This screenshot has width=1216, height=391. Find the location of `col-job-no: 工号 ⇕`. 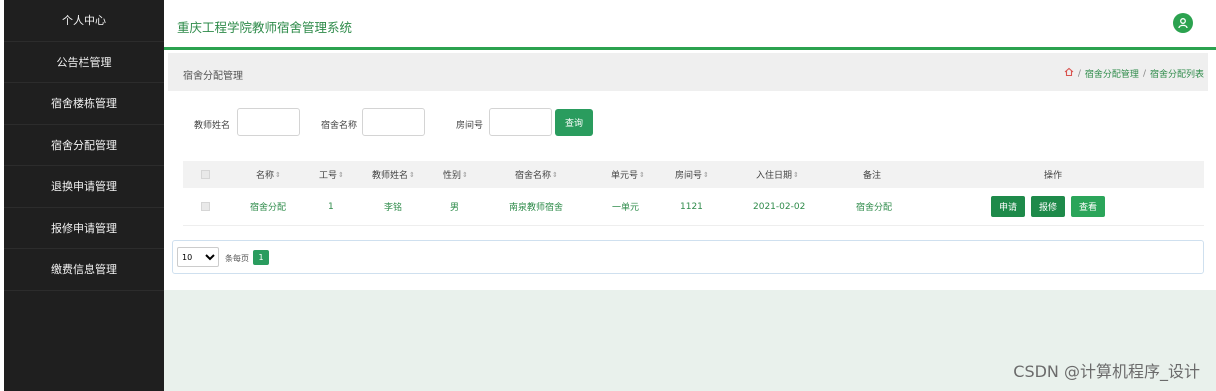

col-job-no: 工号 ⇕ is located at coordinates (331, 174).